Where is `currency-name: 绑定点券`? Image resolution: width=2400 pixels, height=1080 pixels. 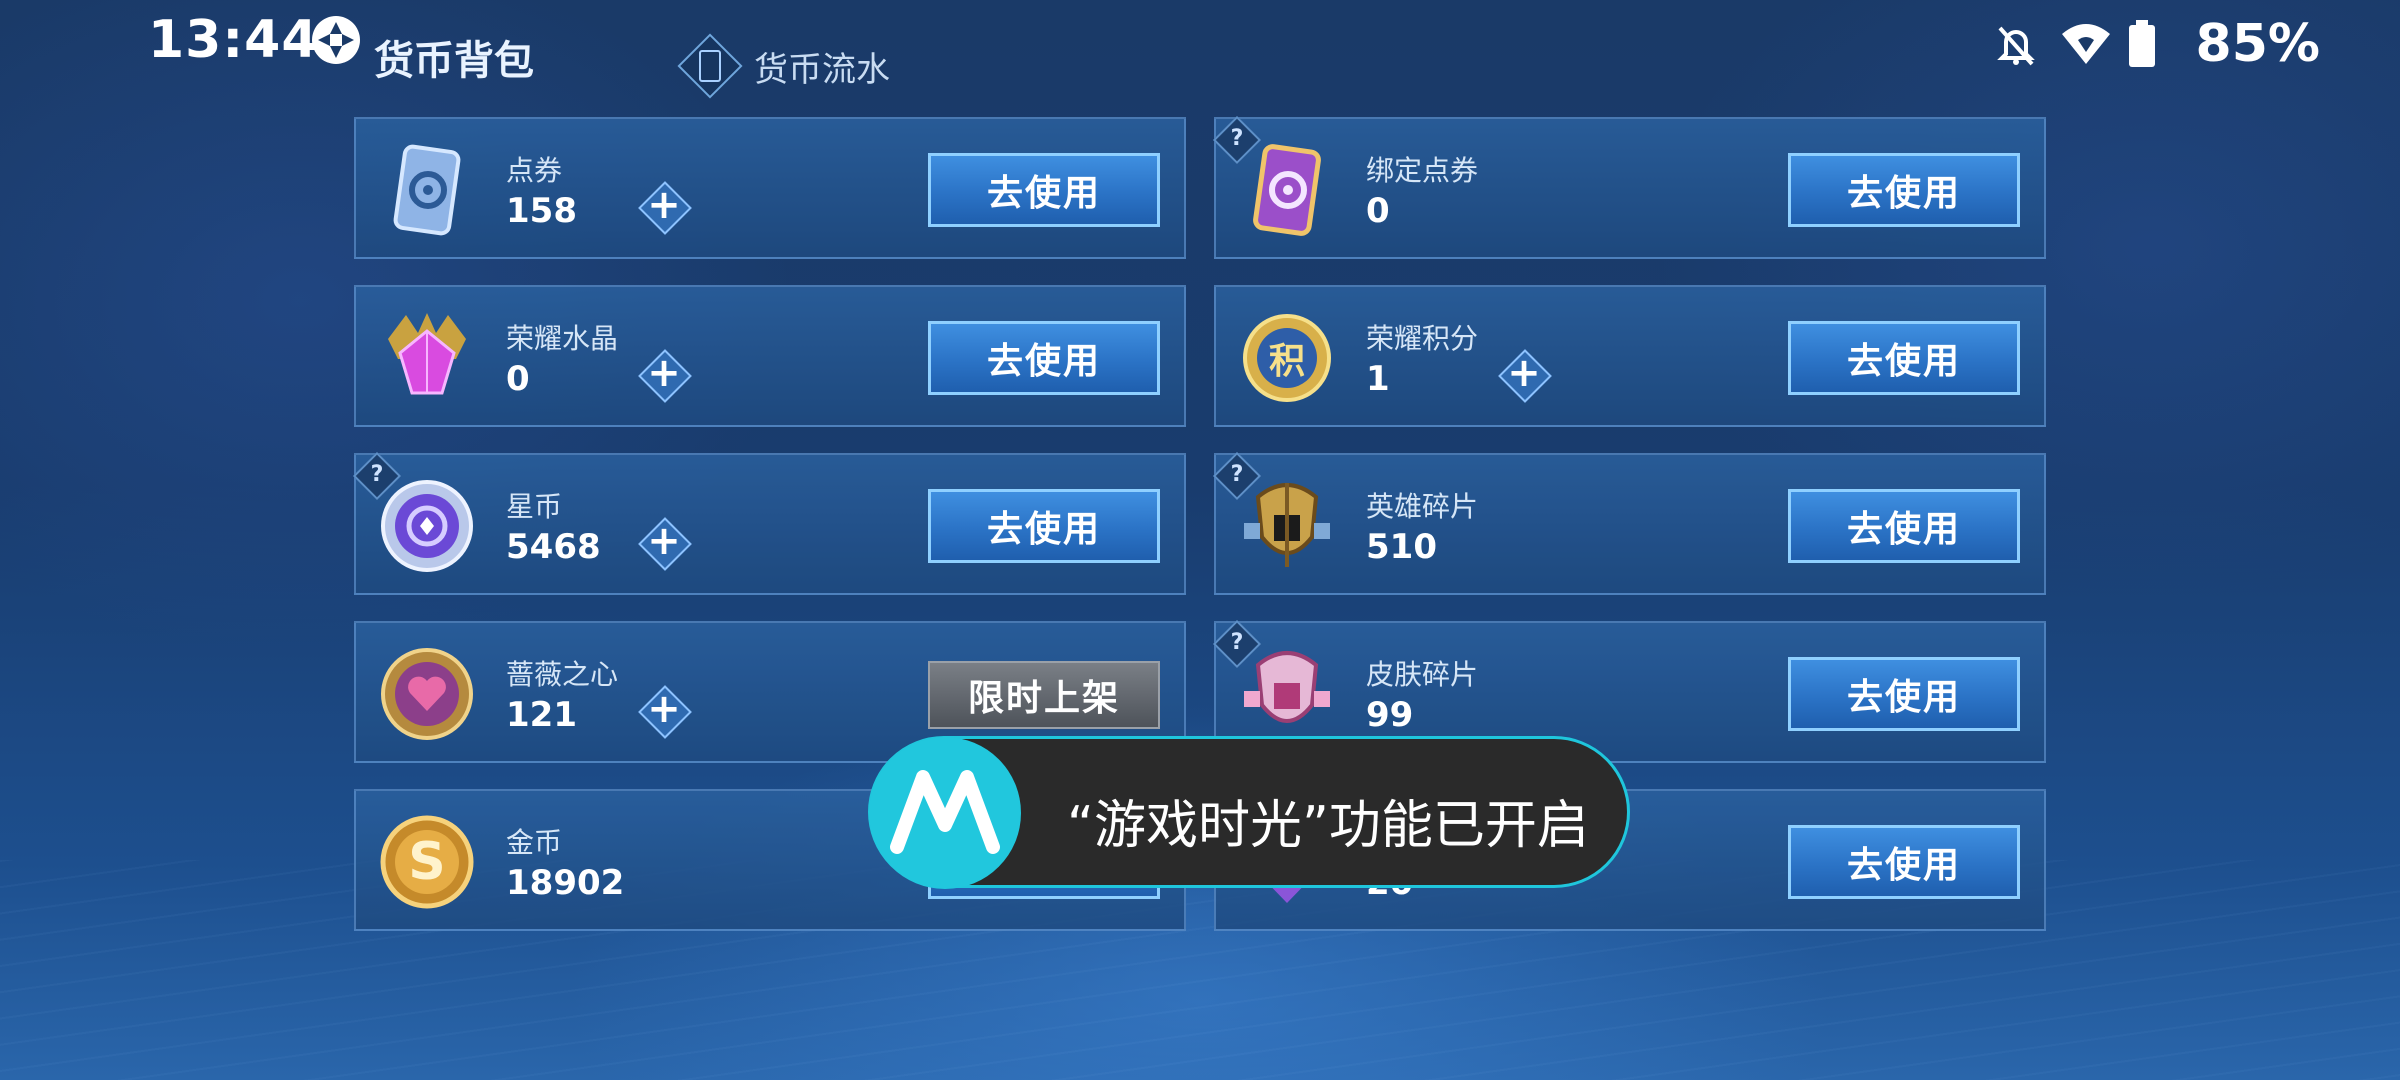 currency-name: 绑定点券 is located at coordinates (1422, 170).